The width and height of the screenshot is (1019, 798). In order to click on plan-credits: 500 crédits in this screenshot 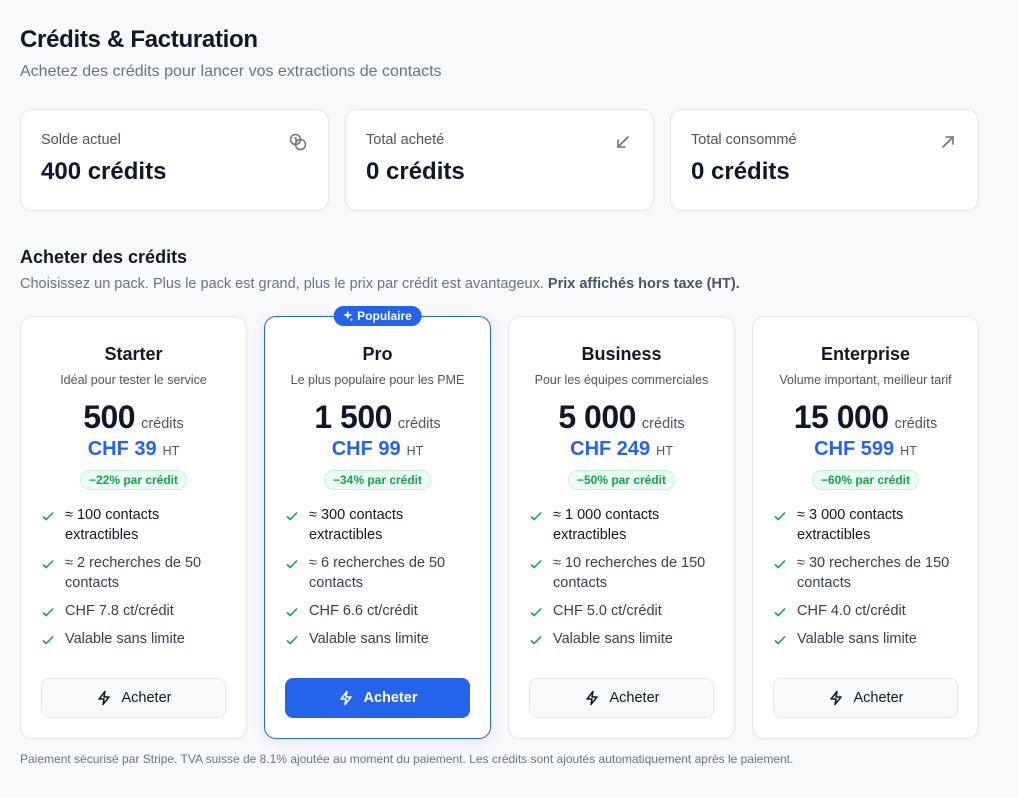, I will do `click(133, 417)`.